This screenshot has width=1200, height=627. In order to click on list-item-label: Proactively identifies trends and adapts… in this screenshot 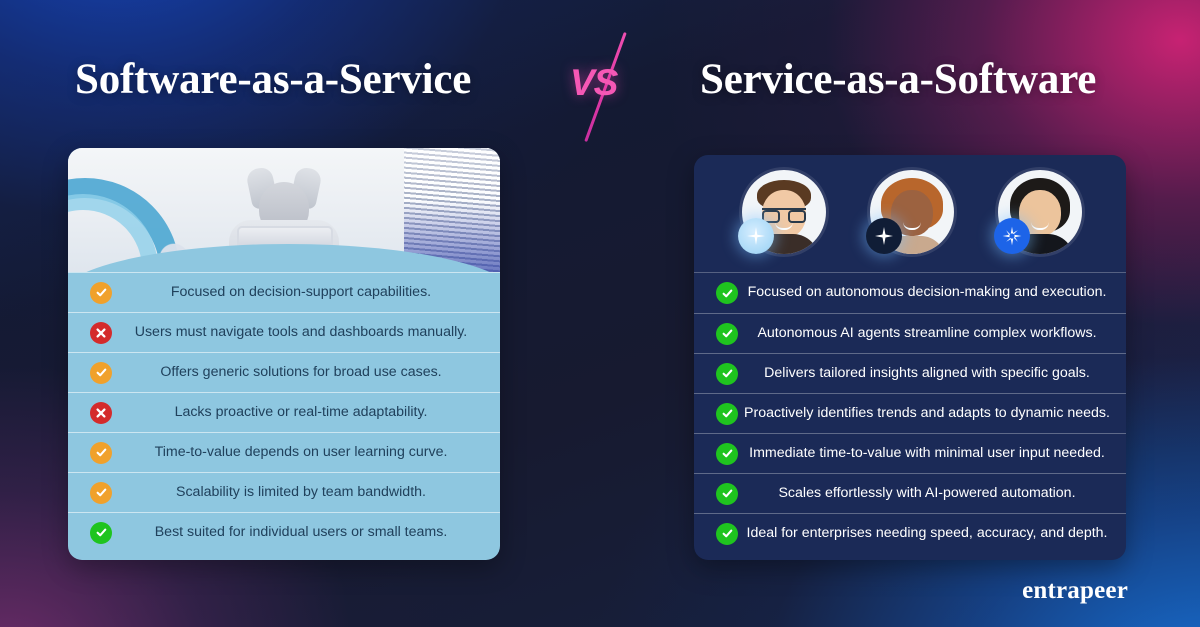, I will do `click(927, 412)`.